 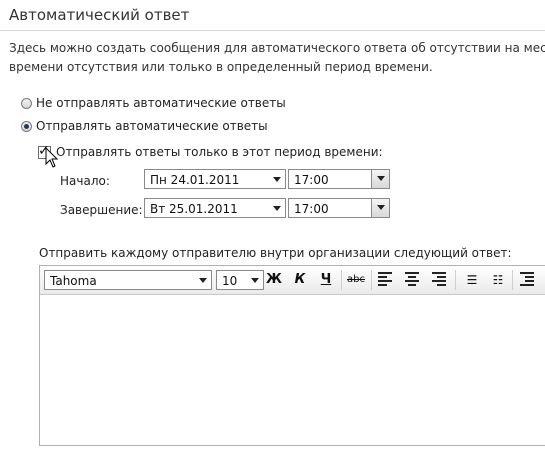 I want to click on start-date-value: Пн 24.01.2011, so click(x=195, y=180).